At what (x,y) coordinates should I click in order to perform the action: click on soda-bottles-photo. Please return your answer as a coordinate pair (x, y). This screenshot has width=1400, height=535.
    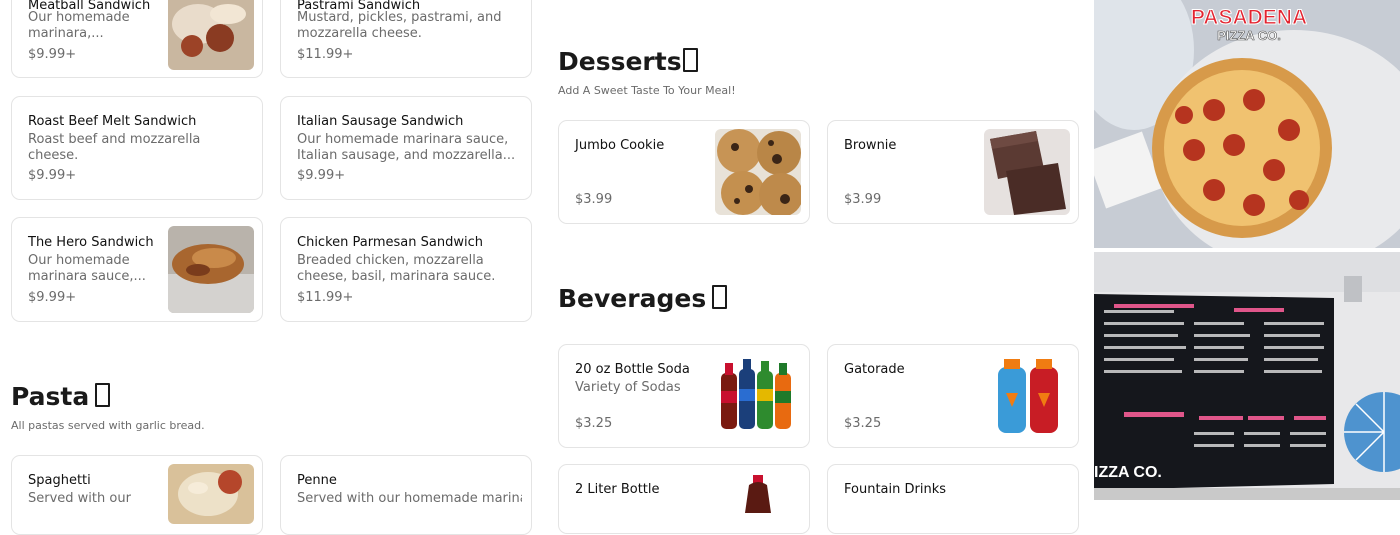
    Looking at the image, I should click on (758, 396).